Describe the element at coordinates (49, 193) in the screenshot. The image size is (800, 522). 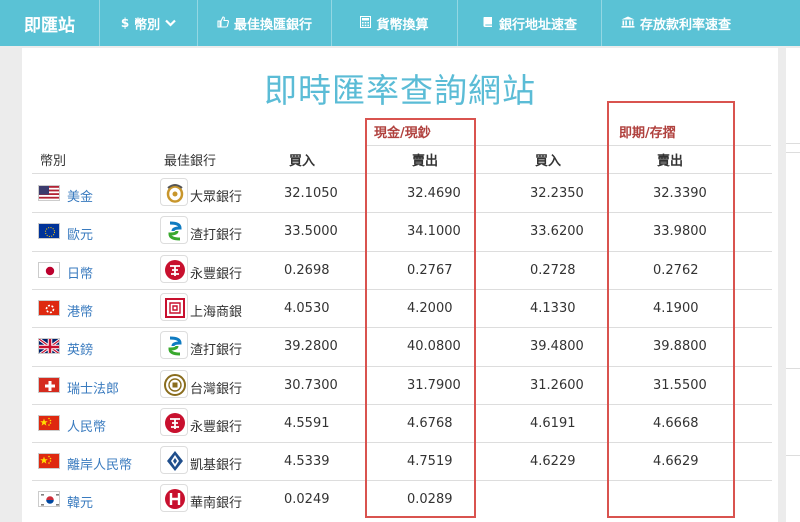
I see `us-flag-icon` at that location.